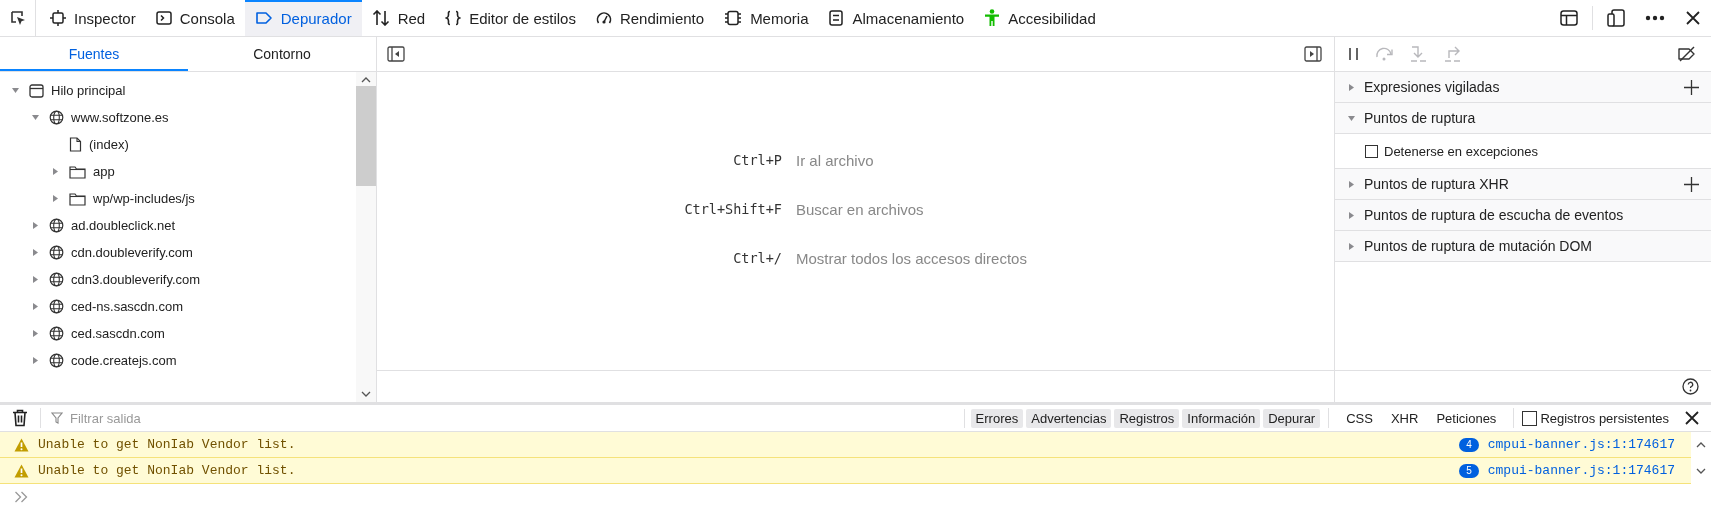  Describe the element at coordinates (178, 144) in the screenshot. I see `tree-item: (index)` at that location.